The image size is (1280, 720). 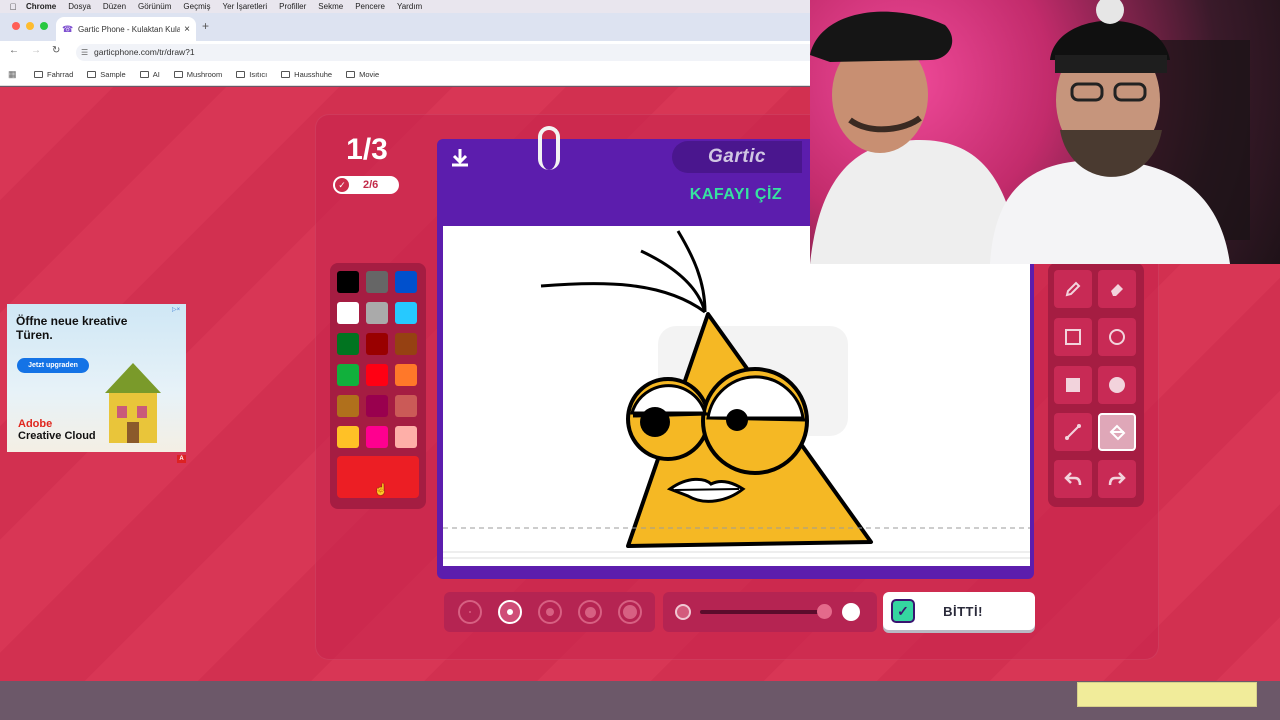 I want to click on menu-bookmarks: Yer İşaretleri, so click(x=245, y=6).